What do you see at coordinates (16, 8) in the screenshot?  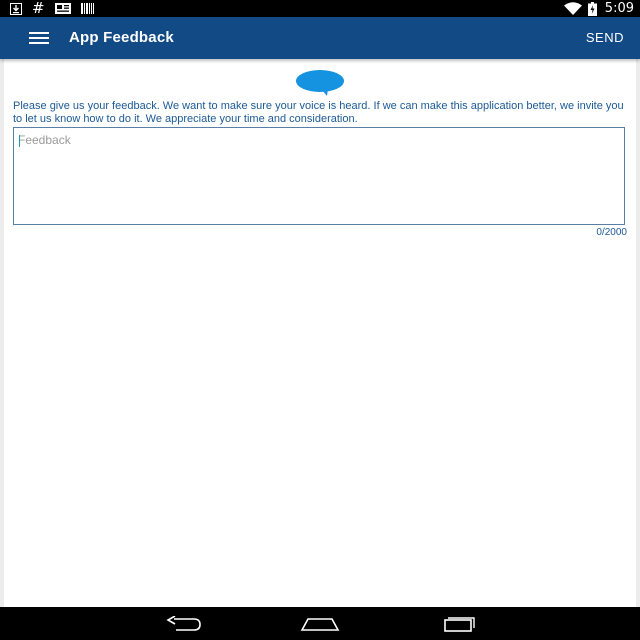 I see `download-icon` at bounding box center [16, 8].